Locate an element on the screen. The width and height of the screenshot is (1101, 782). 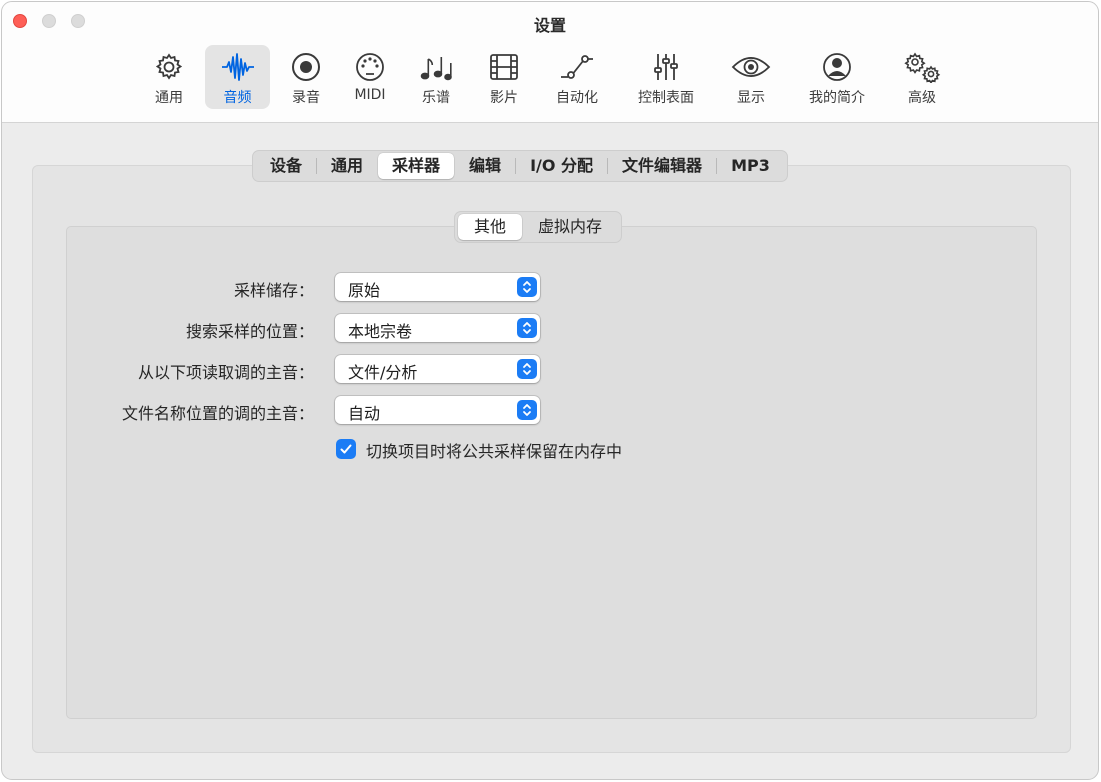
waveform-icon is located at coordinates (237, 67).